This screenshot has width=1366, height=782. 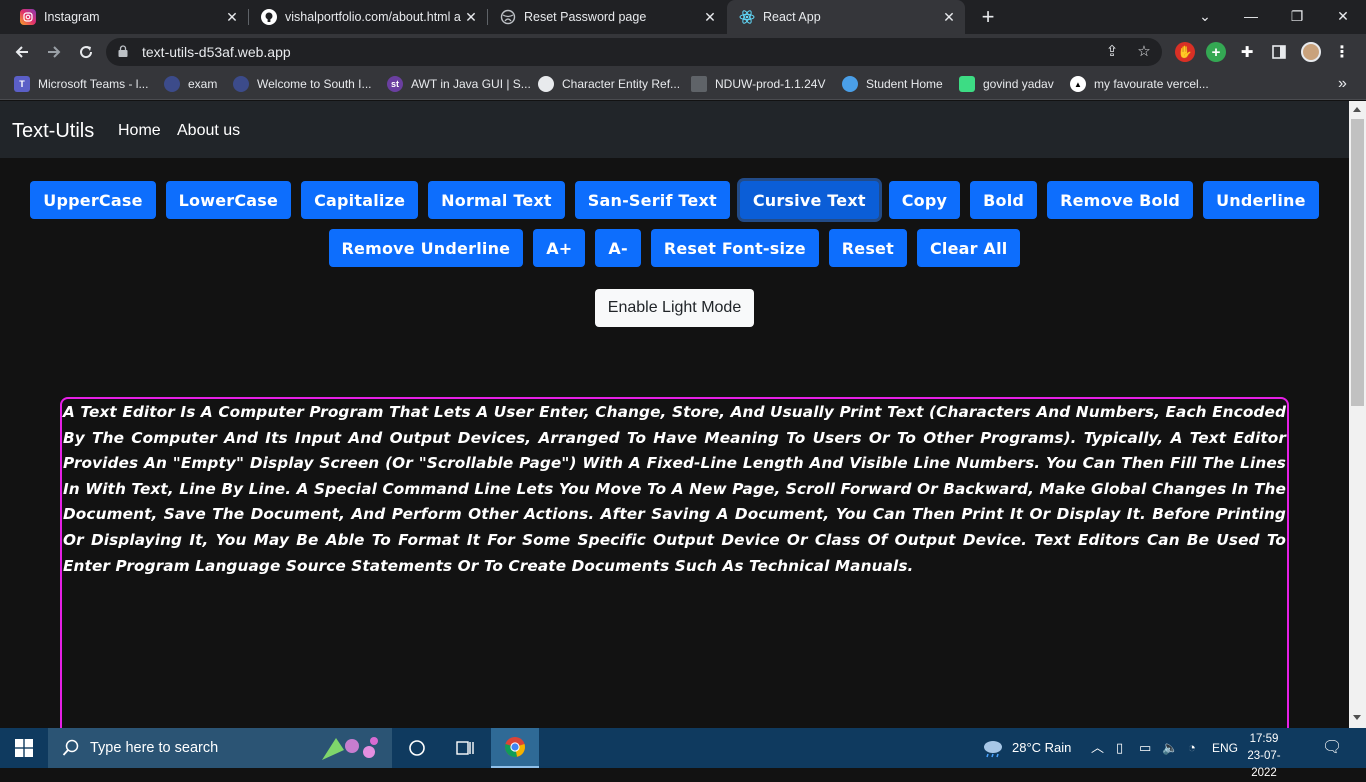 I want to click on battery-icon: ▭, so click(x=1145, y=748).